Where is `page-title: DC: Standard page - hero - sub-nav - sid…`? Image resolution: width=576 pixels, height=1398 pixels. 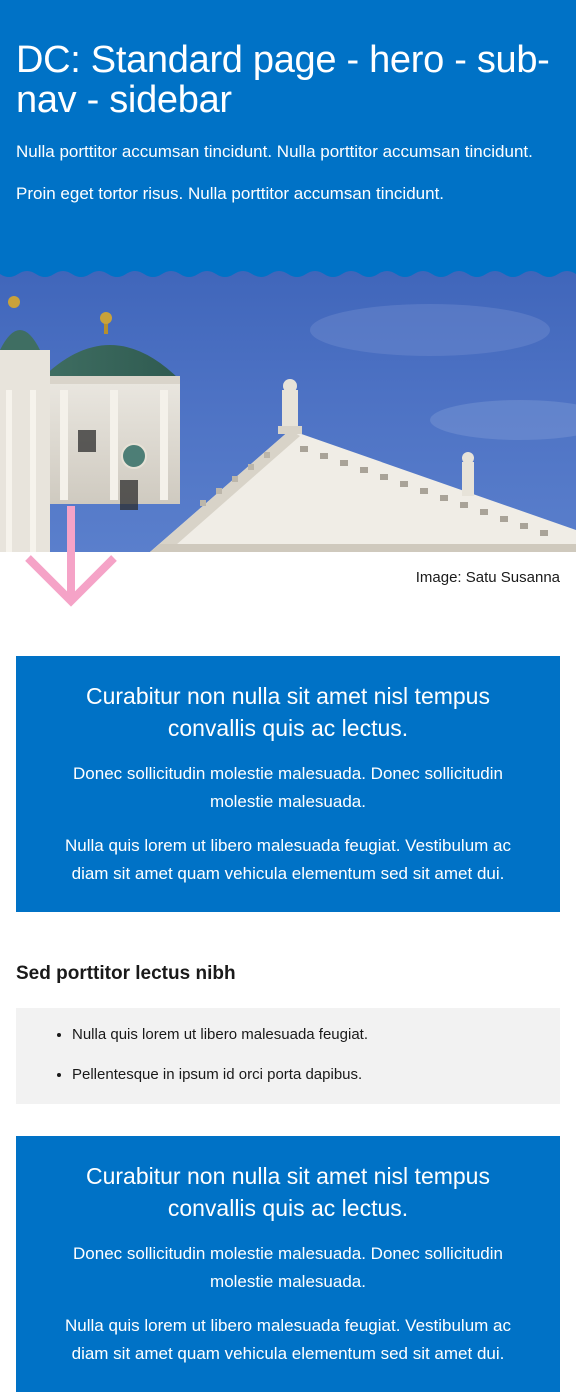
page-title: DC: Standard page - hero - sub-nav - sid… is located at coordinates (283, 80).